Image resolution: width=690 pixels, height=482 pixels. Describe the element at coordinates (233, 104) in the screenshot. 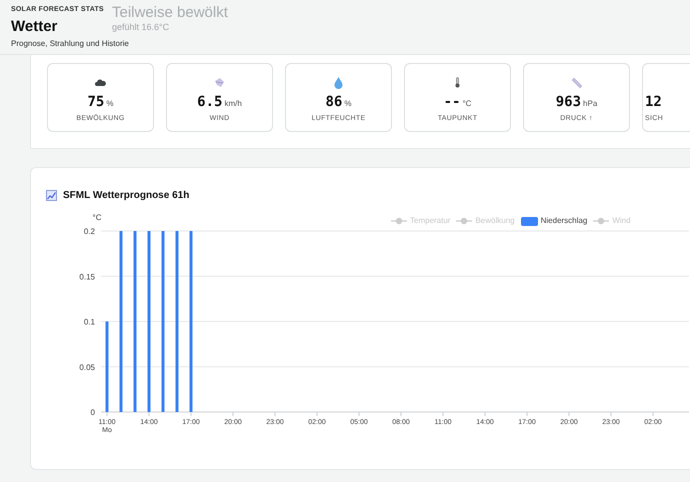

I see `stat-unit: km/h` at that location.